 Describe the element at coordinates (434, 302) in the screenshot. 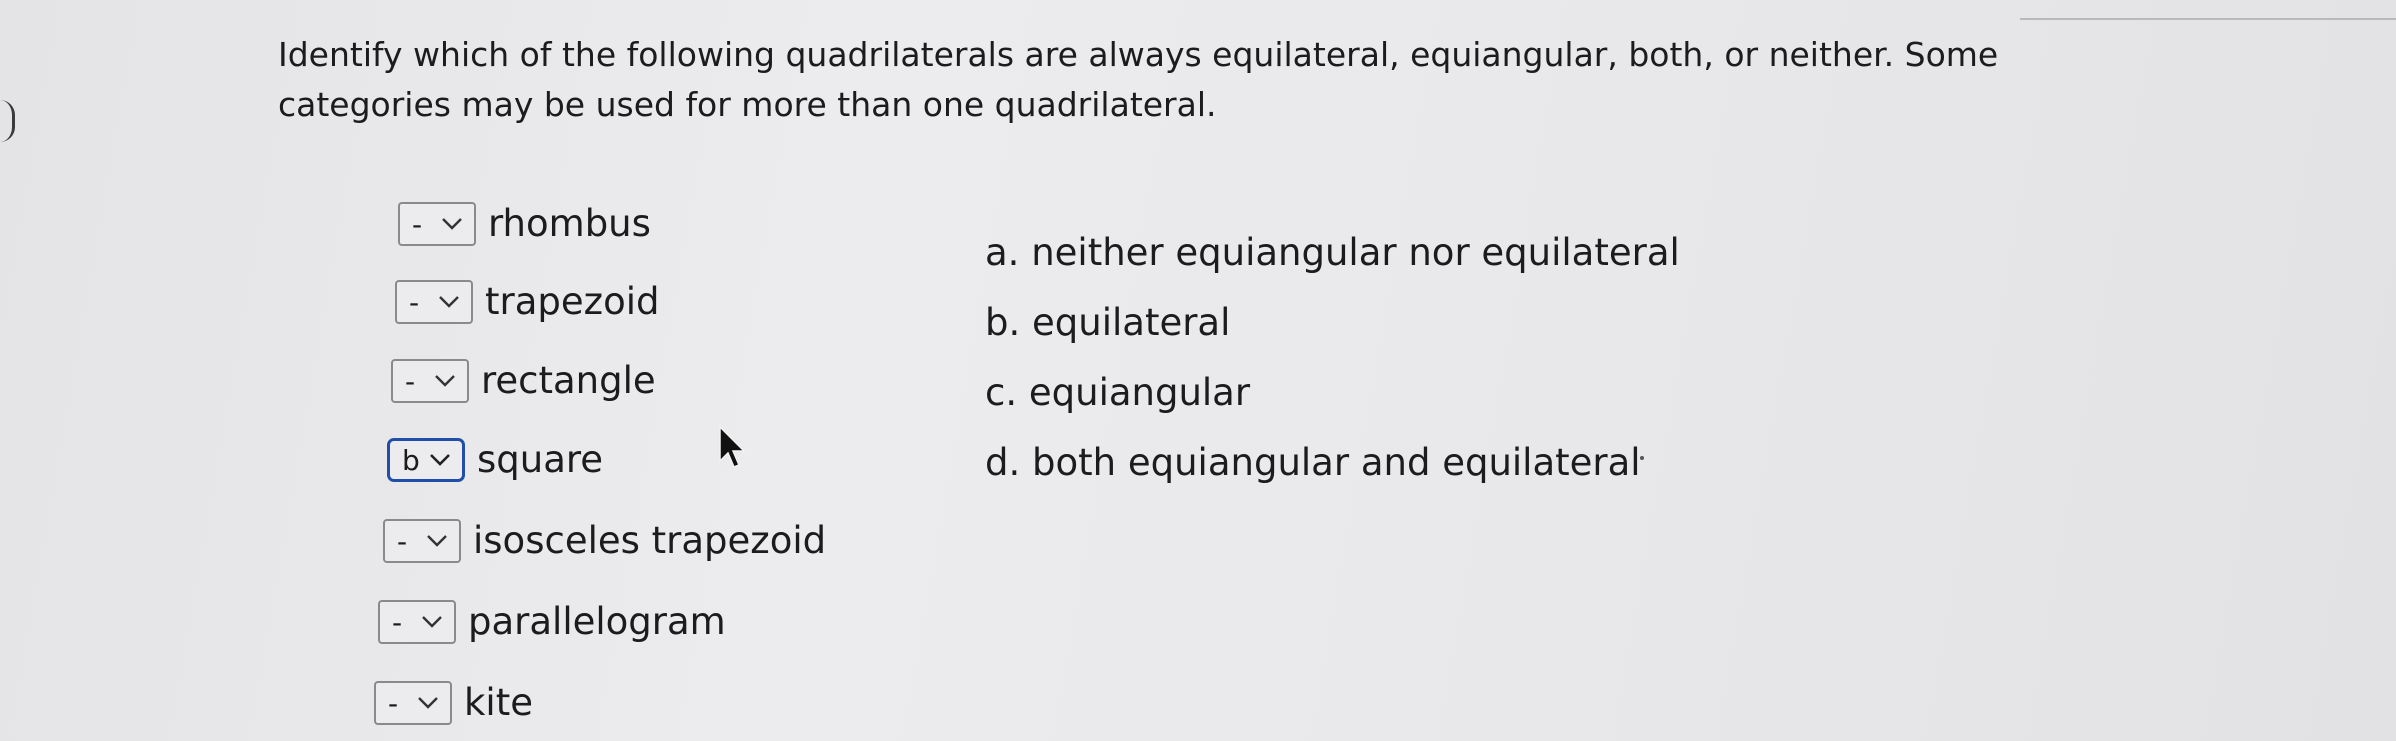

I see `dropdown-trapezoid: -` at that location.